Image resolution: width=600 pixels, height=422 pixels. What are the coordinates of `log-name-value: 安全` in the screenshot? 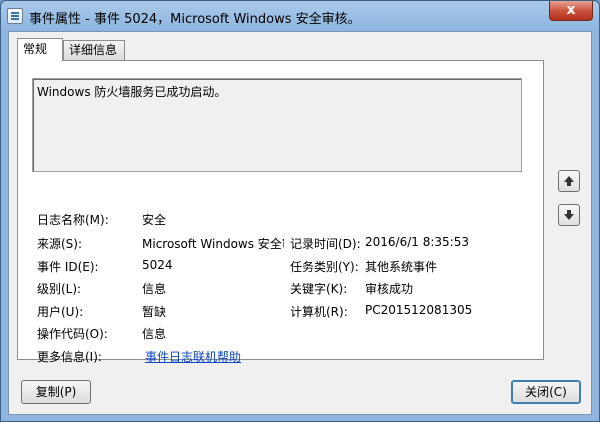 It's located at (154, 220).